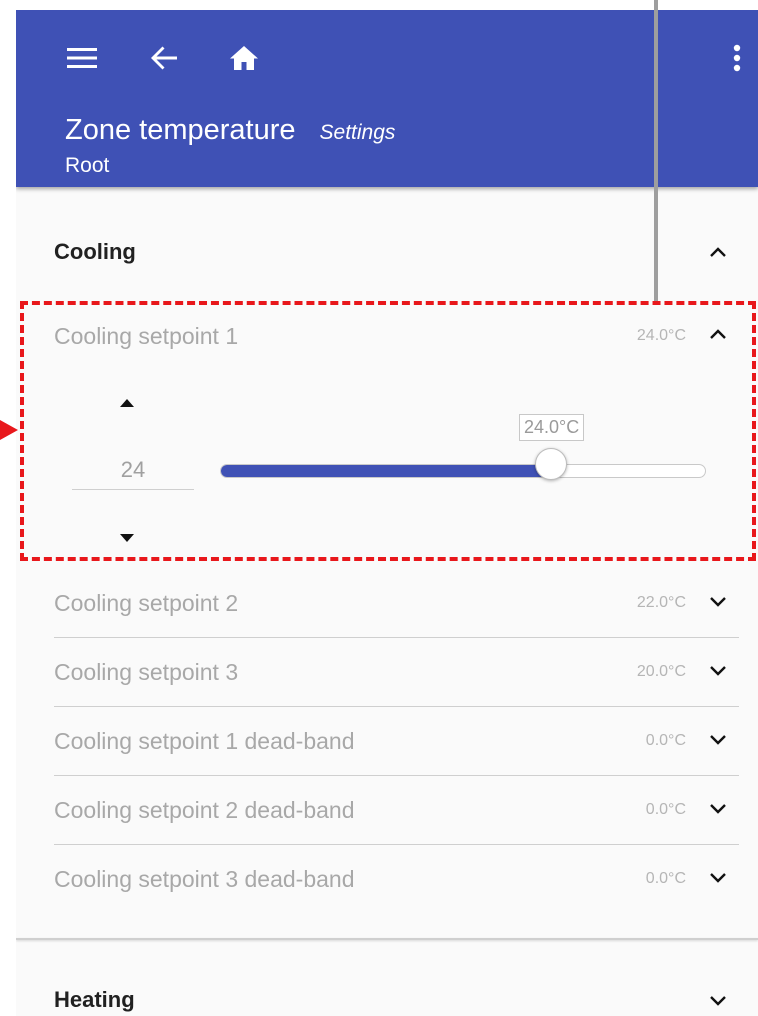 The height and width of the screenshot is (1016, 758). I want to click on slider-value-tooltip: 24.0°C, so click(552, 427).